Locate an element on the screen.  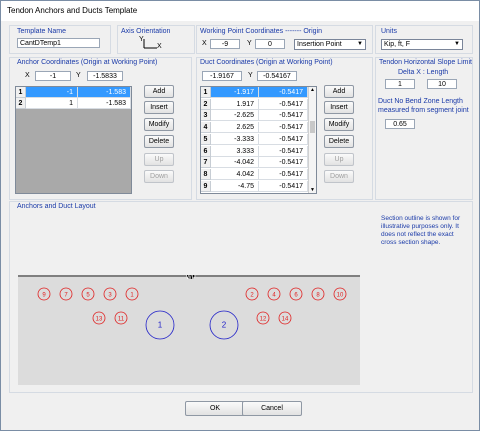
anchor-y-input: -1.5833 is located at coordinates (105, 76).